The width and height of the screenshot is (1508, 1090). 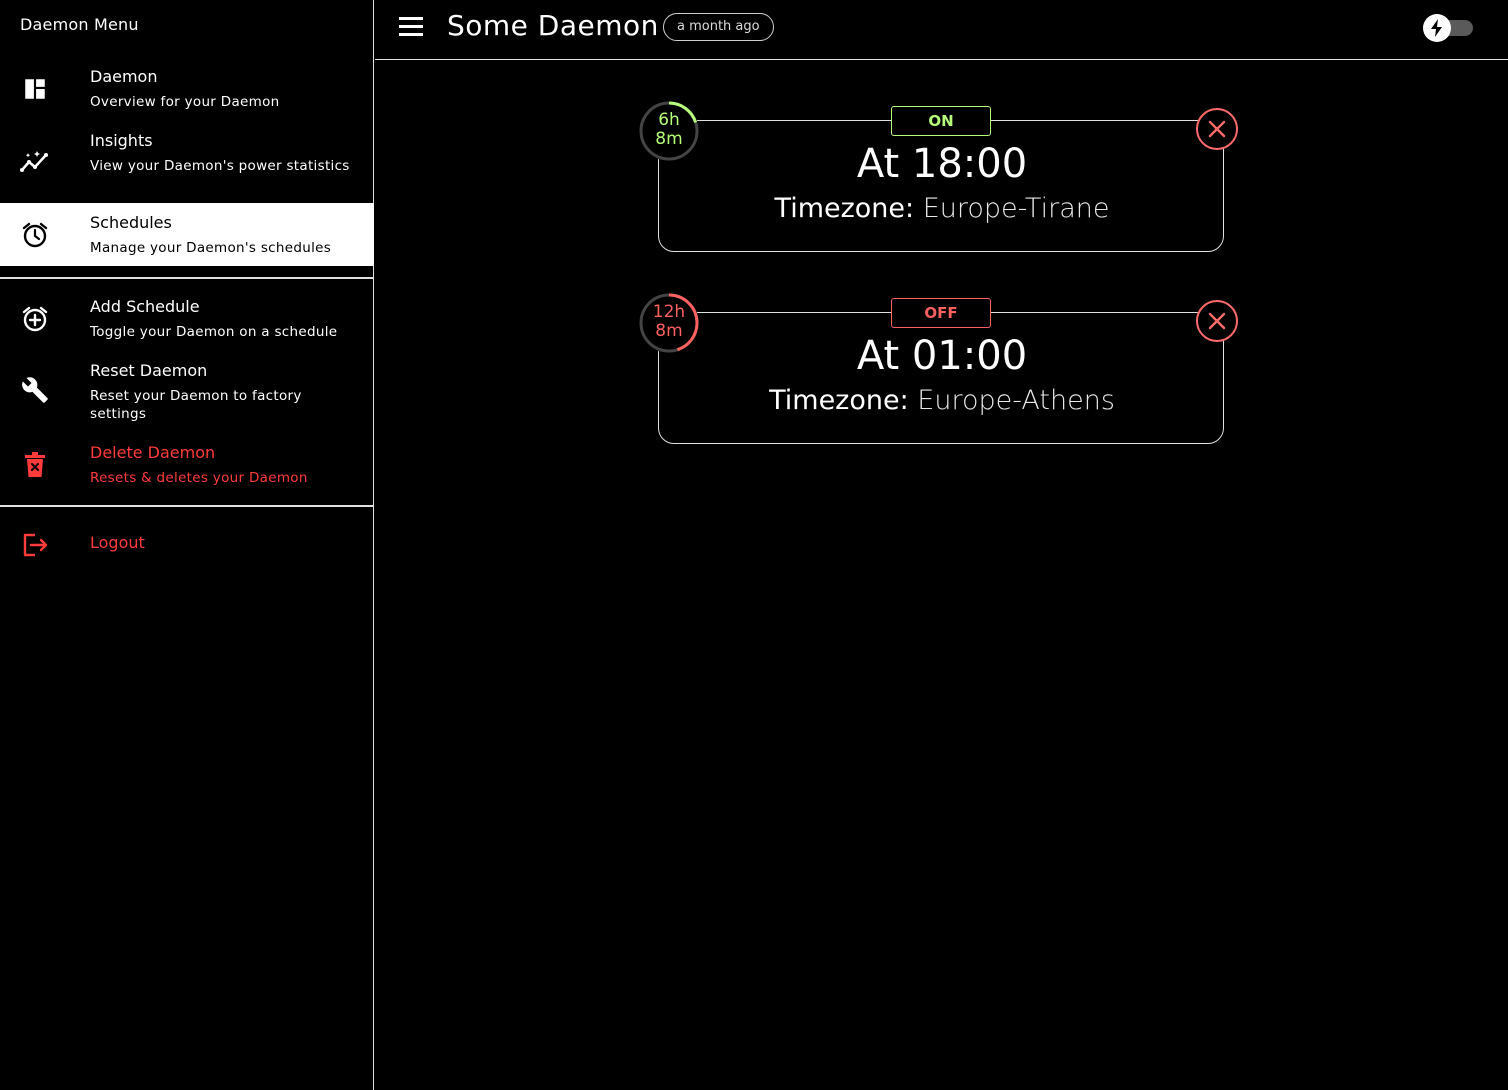 I want to click on sidebar-item-label: Reset Daemon, so click(x=149, y=370).